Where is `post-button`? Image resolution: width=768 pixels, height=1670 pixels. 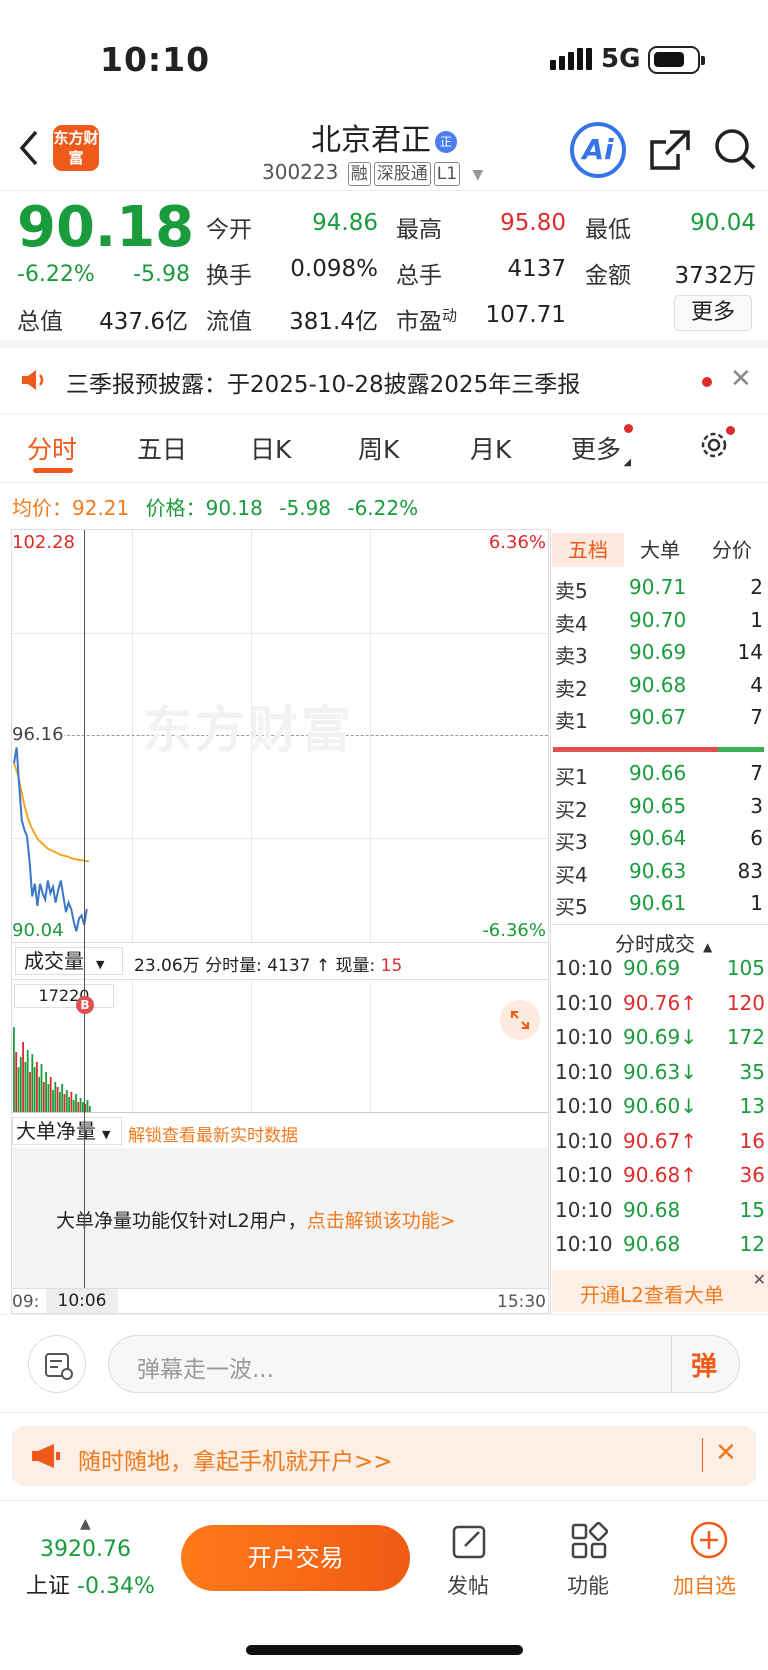 post-button is located at coordinates (470, 1543).